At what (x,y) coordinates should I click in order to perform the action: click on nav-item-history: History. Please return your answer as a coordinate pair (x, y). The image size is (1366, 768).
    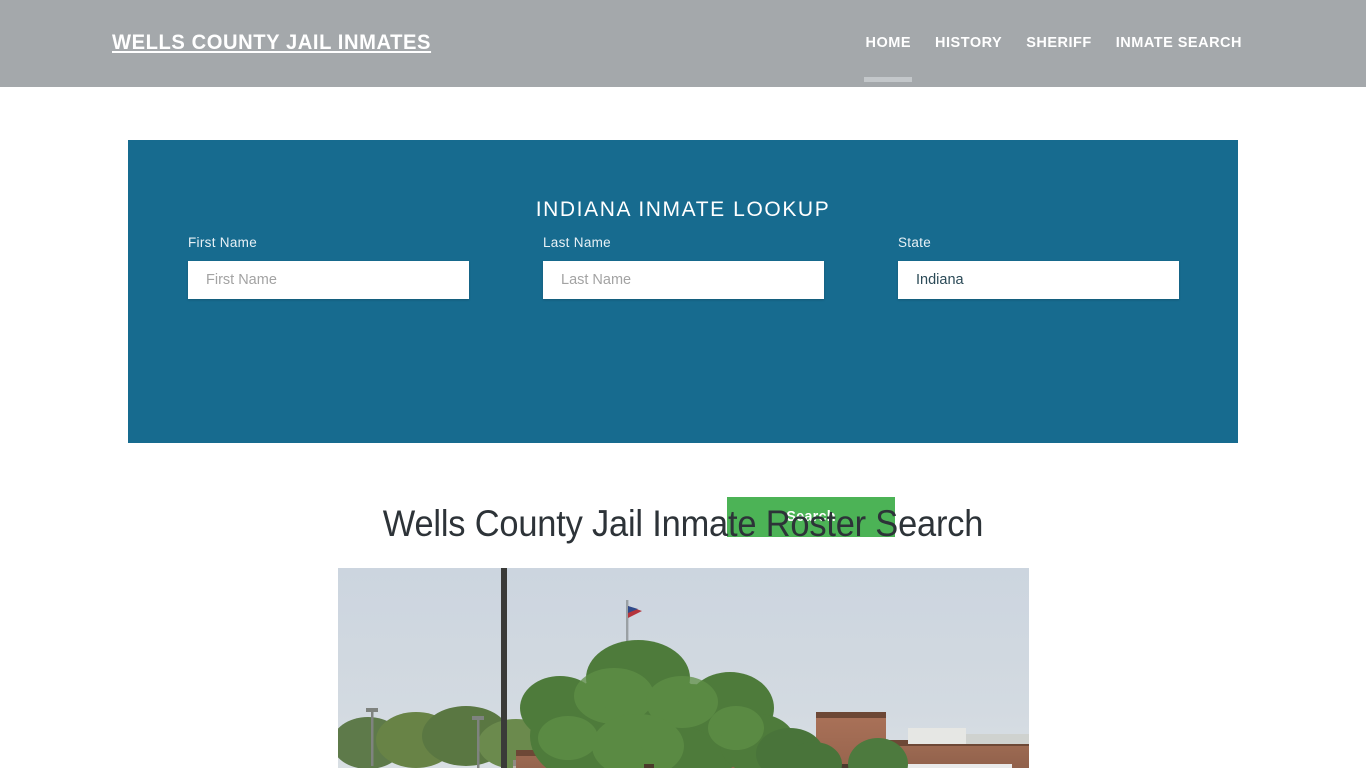
    Looking at the image, I should click on (968, 43).